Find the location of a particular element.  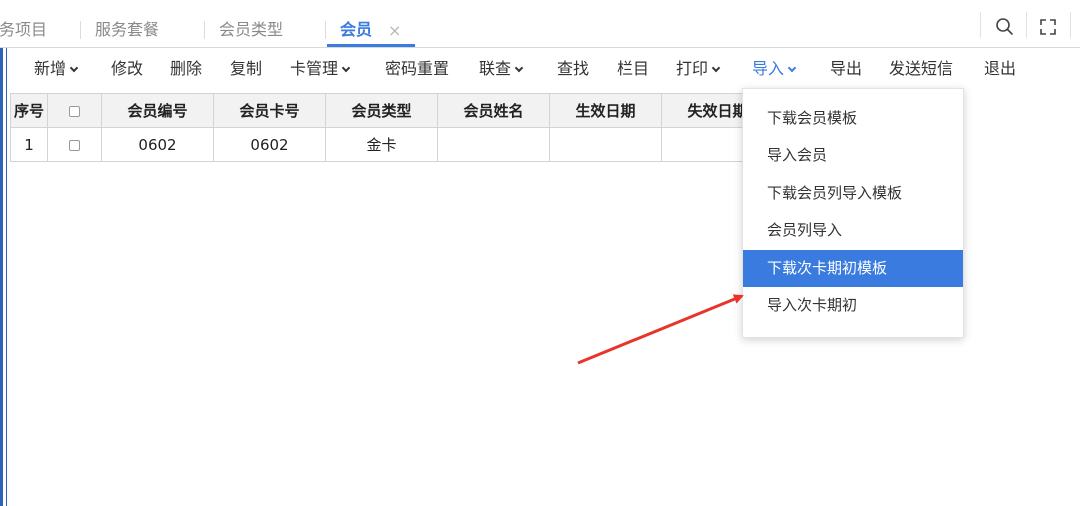

reset-password-button: 密码重置 is located at coordinates (417, 69).